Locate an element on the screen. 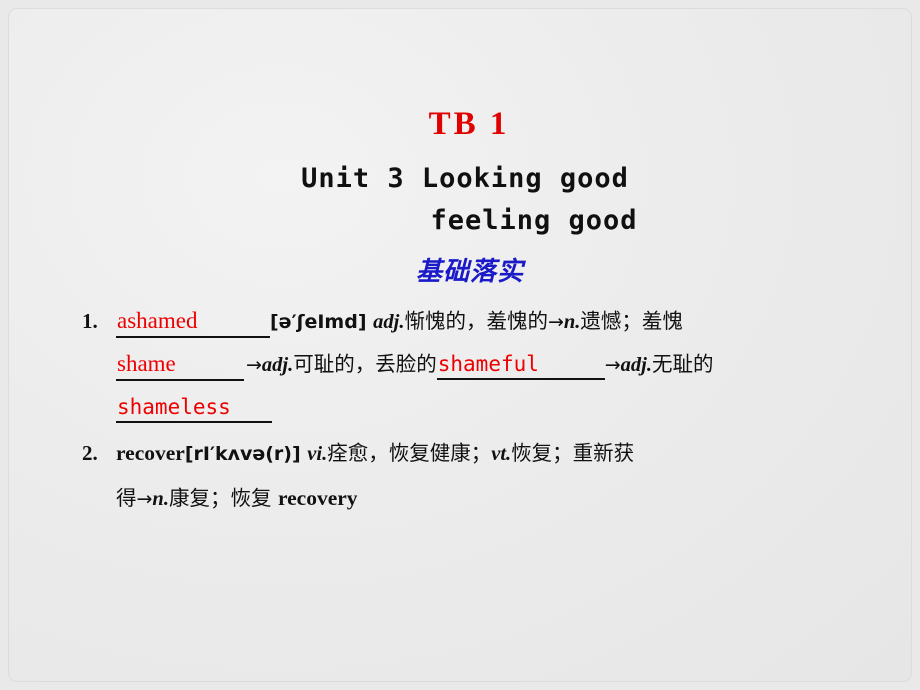 This screenshot has height=690, width=920. headword: recover is located at coordinates (150, 453).